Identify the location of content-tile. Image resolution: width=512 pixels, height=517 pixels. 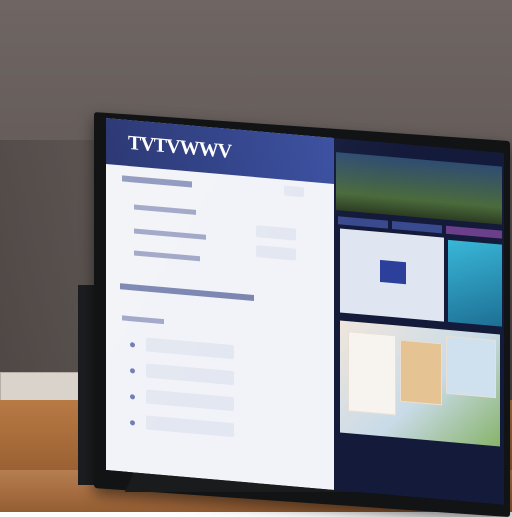
(392, 275).